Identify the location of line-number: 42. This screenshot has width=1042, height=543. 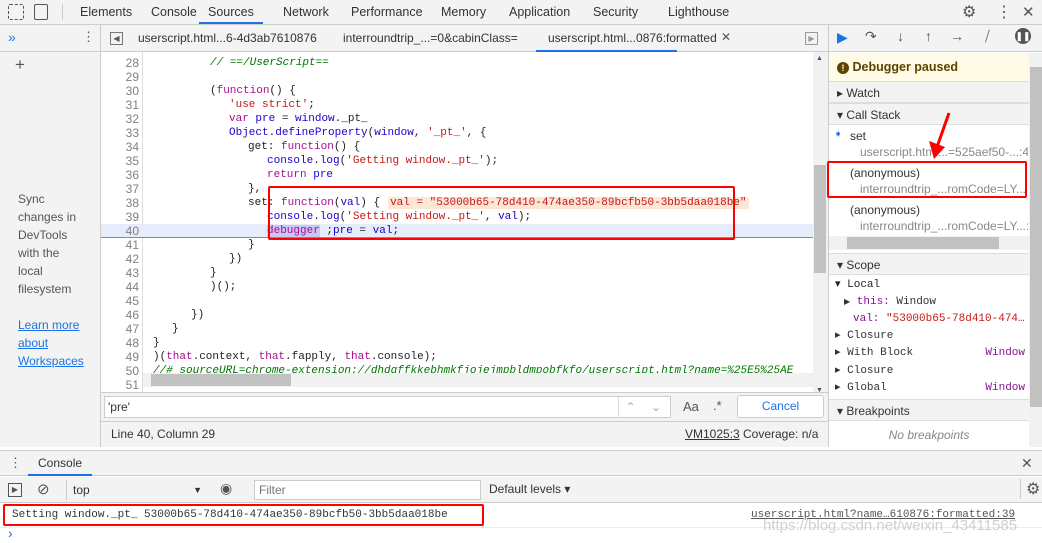
(120, 259).